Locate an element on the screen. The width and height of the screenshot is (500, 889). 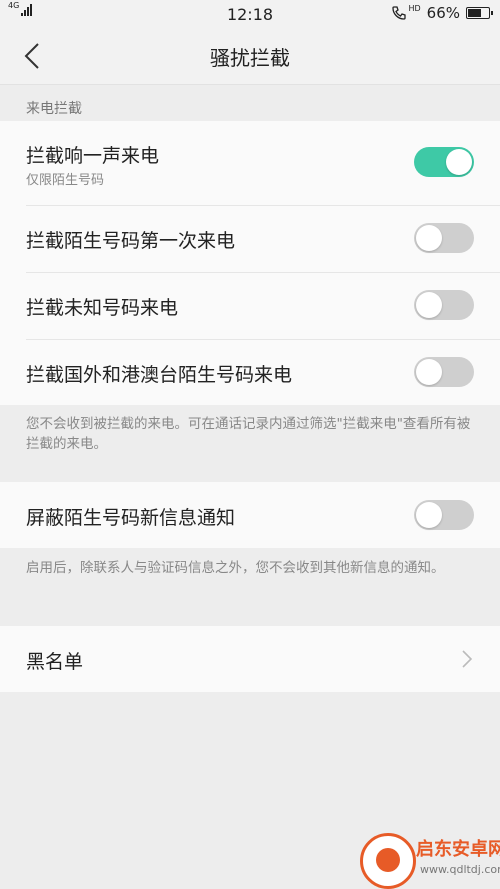
chevron-right-icon is located at coordinates (467, 659).